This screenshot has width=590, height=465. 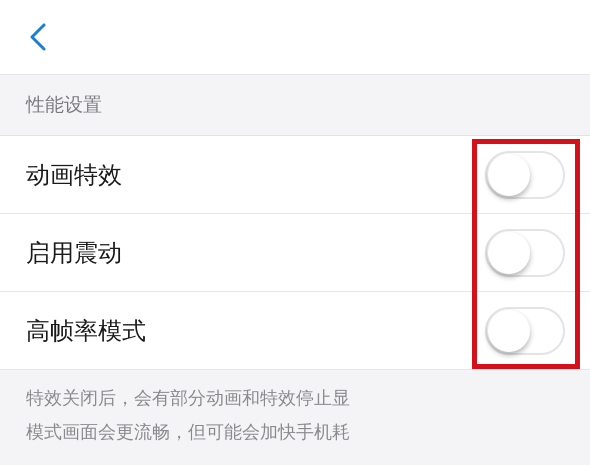 I want to click on setting-label: 高帧率模式, so click(x=86, y=331).